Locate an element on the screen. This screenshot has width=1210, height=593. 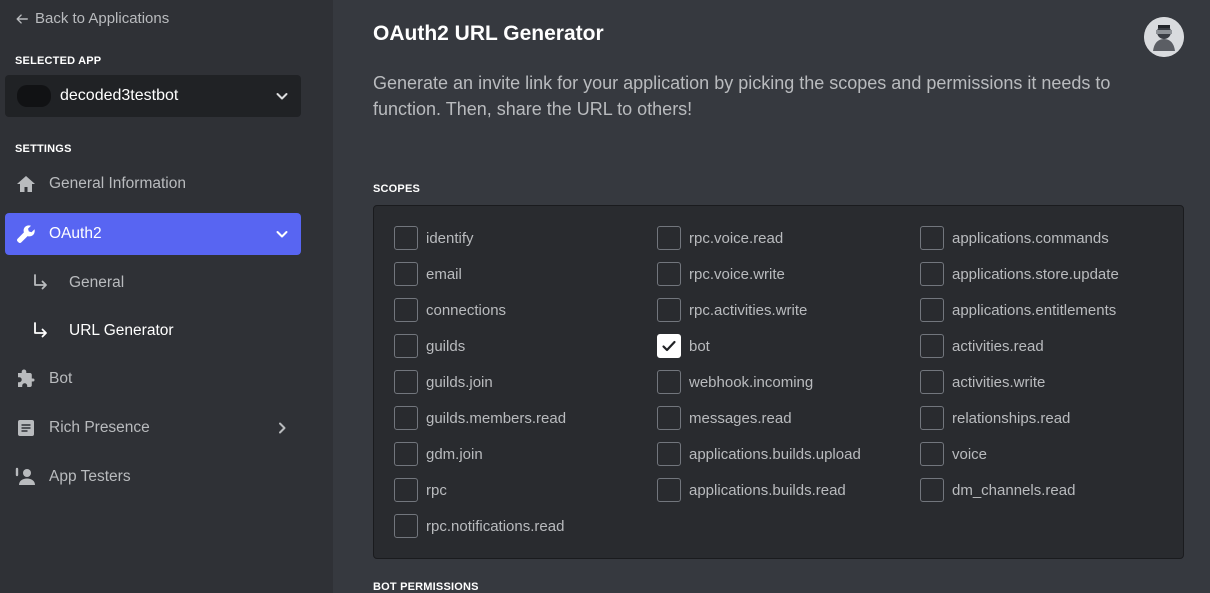
scope-label: applications.builds.read is located at coordinates (767, 490).